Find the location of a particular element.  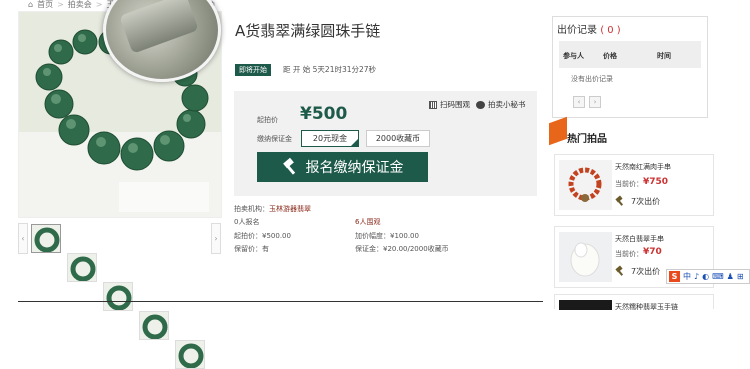

column-time: 时间 is located at coordinates (664, 56).